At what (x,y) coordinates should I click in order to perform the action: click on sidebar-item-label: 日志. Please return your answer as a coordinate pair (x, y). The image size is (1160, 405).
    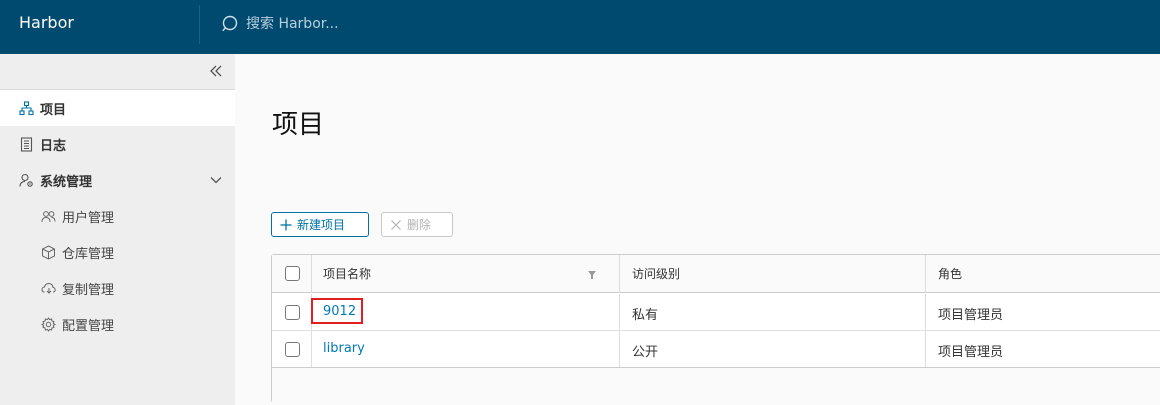
    Looking at the image, I should click on (53, 146).